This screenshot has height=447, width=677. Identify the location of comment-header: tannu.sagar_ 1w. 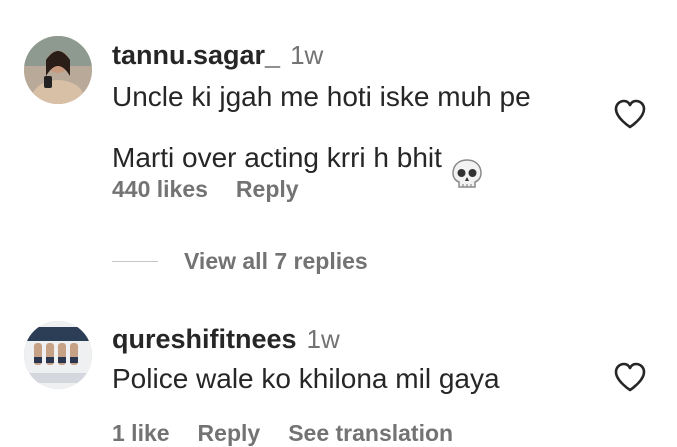
(354, 55).